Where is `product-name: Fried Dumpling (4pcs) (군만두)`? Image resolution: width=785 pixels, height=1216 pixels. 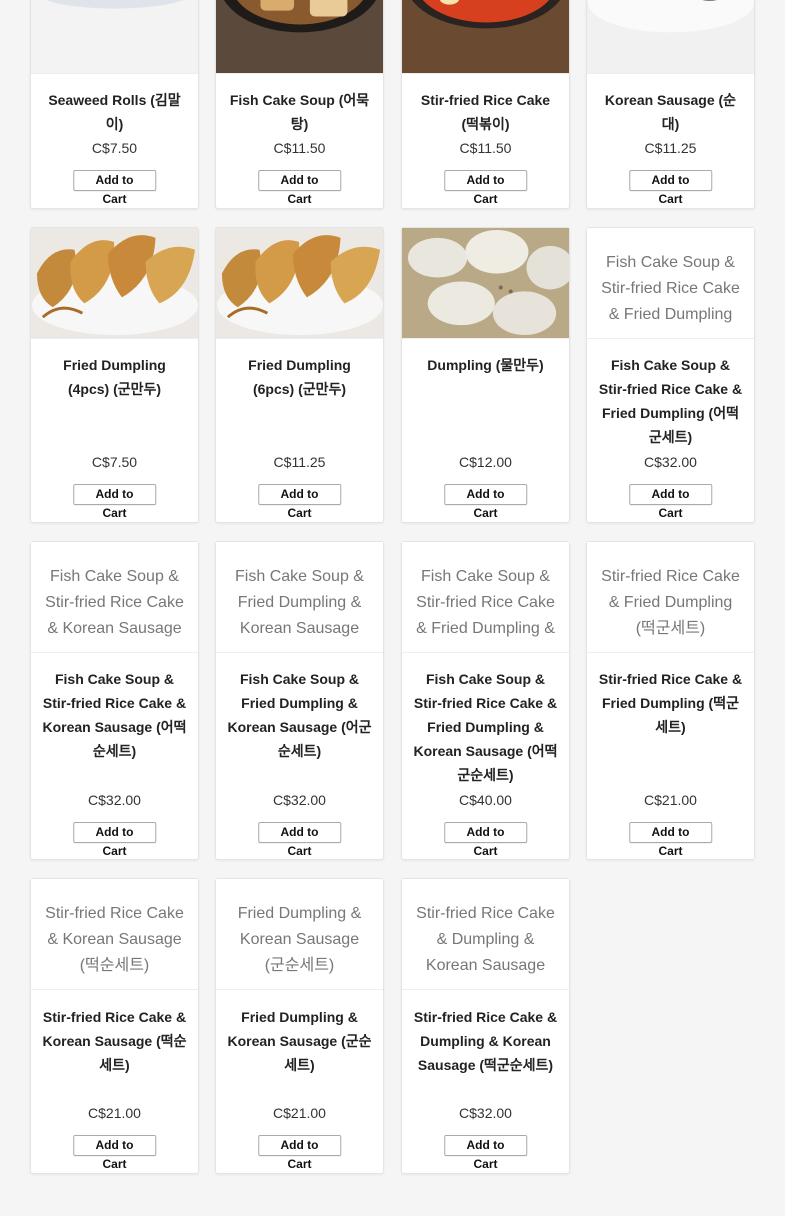 product-name: Fried Dumpling (4pcs) (군만두) is located at coordinates (114, 377).